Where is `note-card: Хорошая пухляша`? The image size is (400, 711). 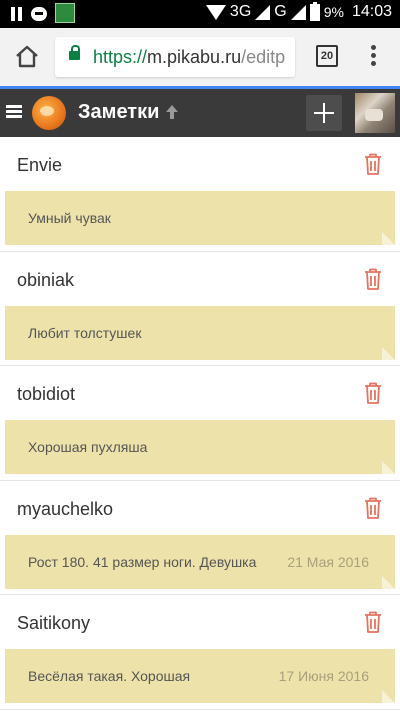 note-card: Хорошая пухляша is located at coordinates (200, 447).